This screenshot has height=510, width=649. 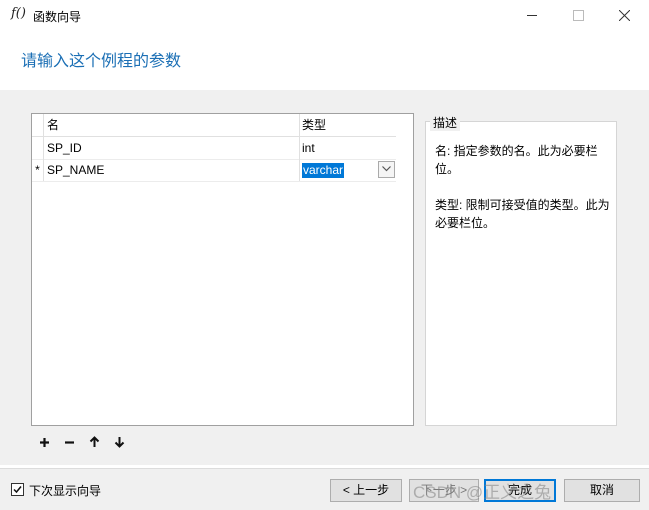 I want to click on description-type-help: 类型: 限制可接受值的类型。此为必要栏位。, so click(x=522, y=214).